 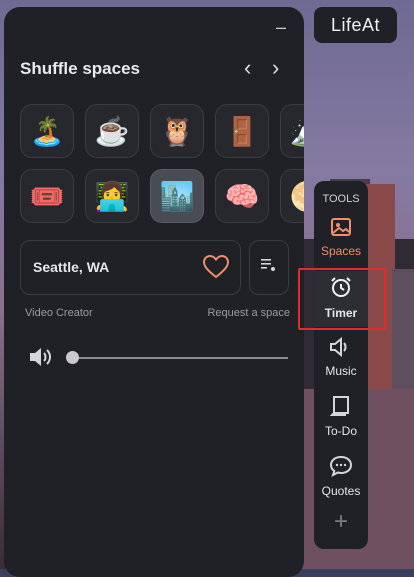 What do you see at coordinates (177, 196) in the screenshot?
I see `space-tile-city-selected: 🏙️` at bounding box center [177, 196].